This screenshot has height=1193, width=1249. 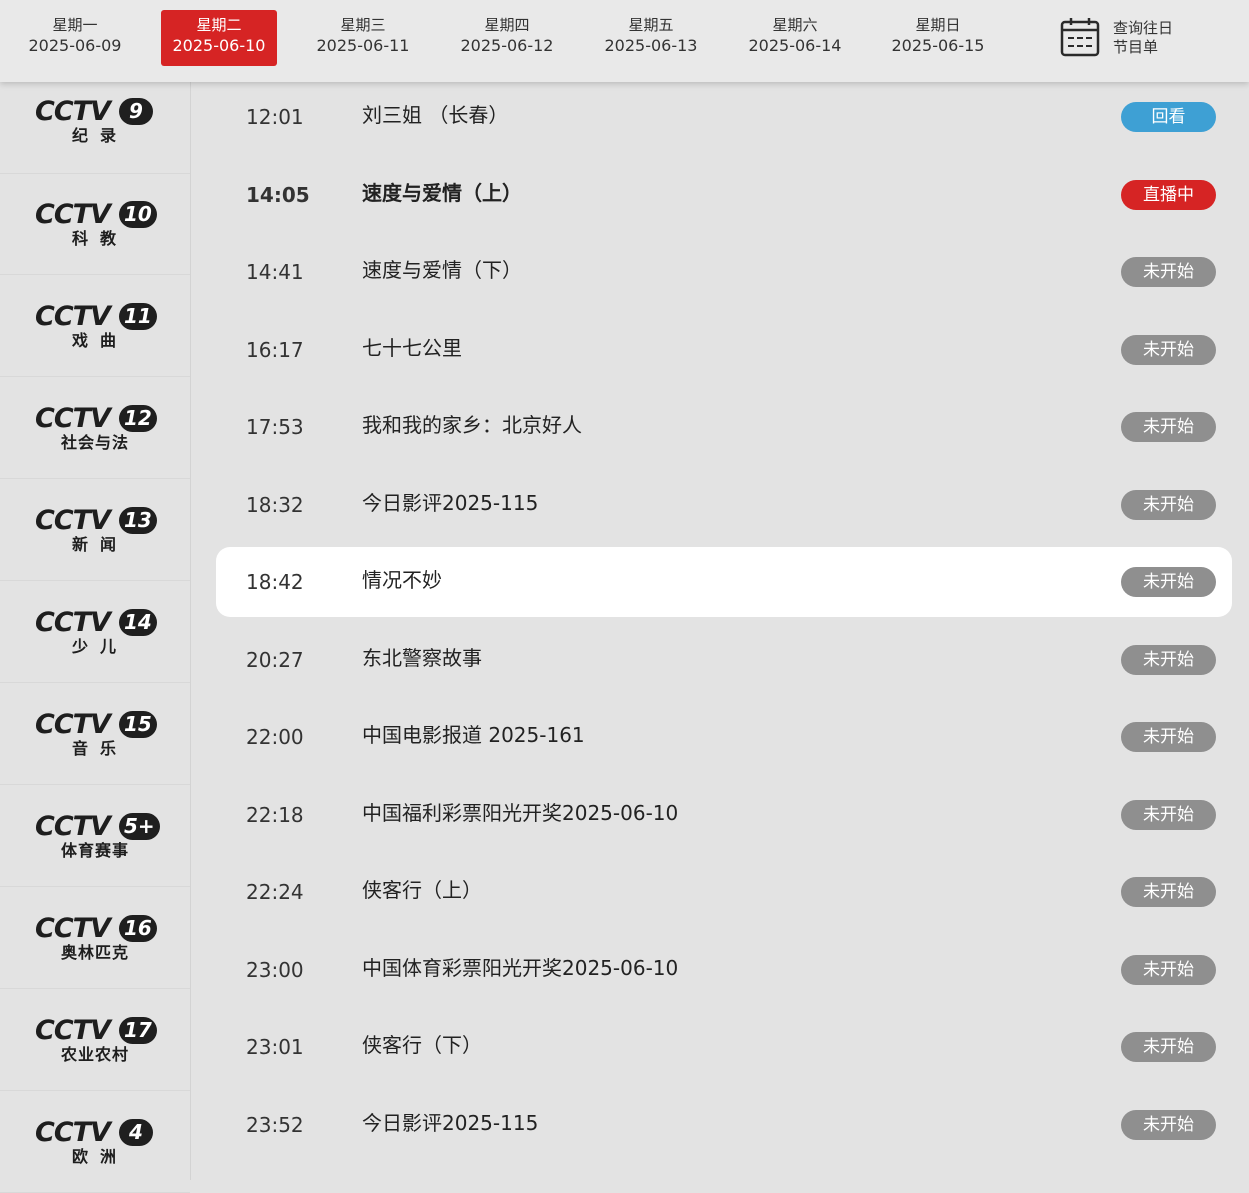 I want to click on channel-item: CCTV 10 科教, so click(x=95, y=224).